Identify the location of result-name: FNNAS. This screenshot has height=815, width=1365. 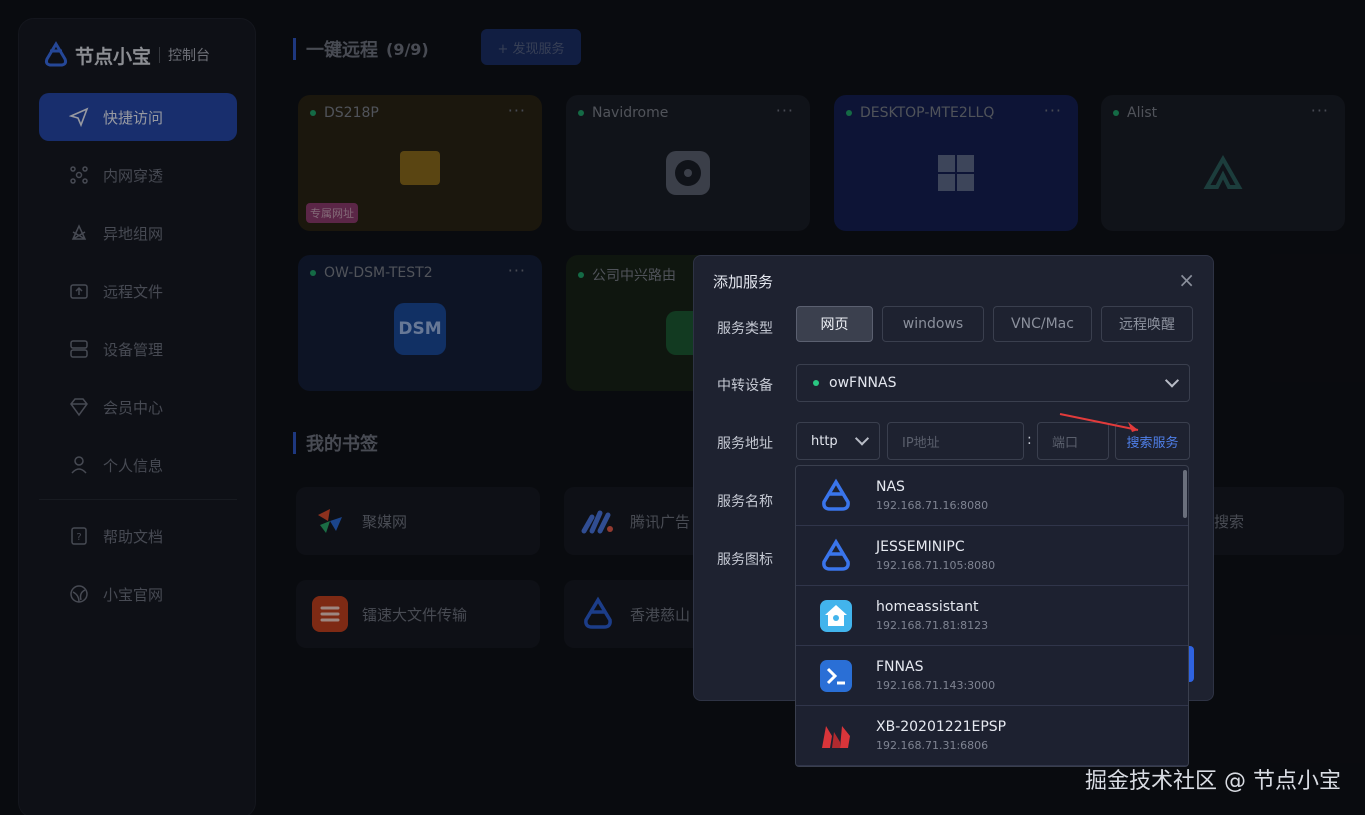
(900, 667).